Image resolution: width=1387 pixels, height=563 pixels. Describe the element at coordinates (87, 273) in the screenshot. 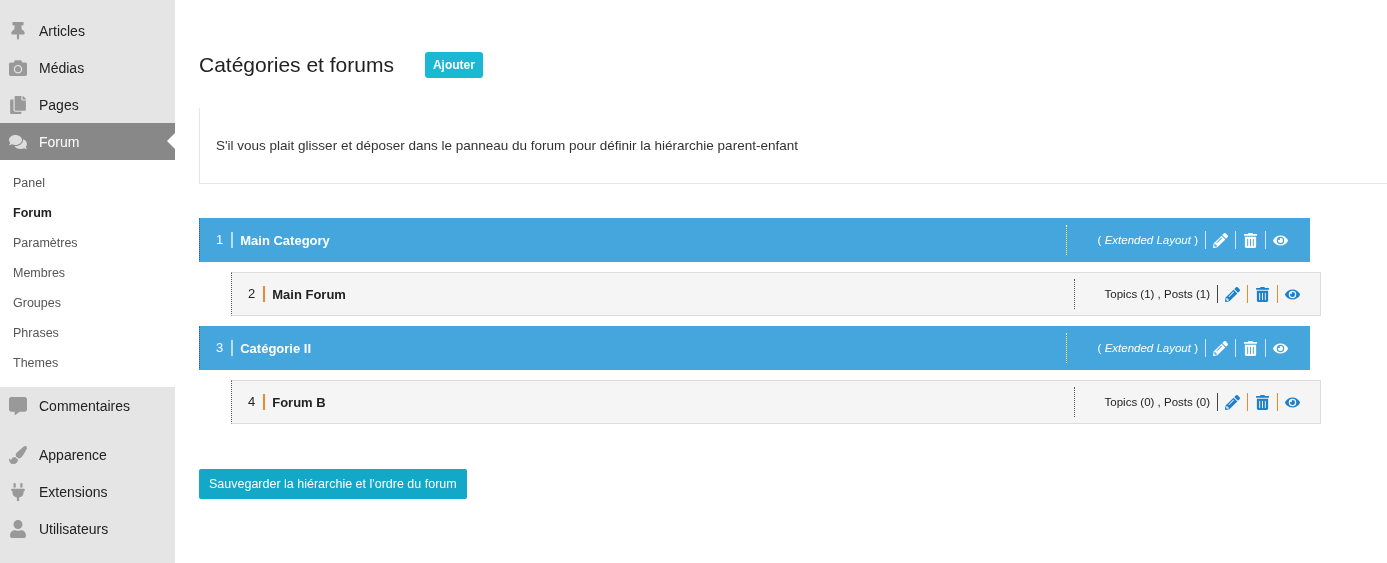

I see `submenu-item: Membres` at that location.